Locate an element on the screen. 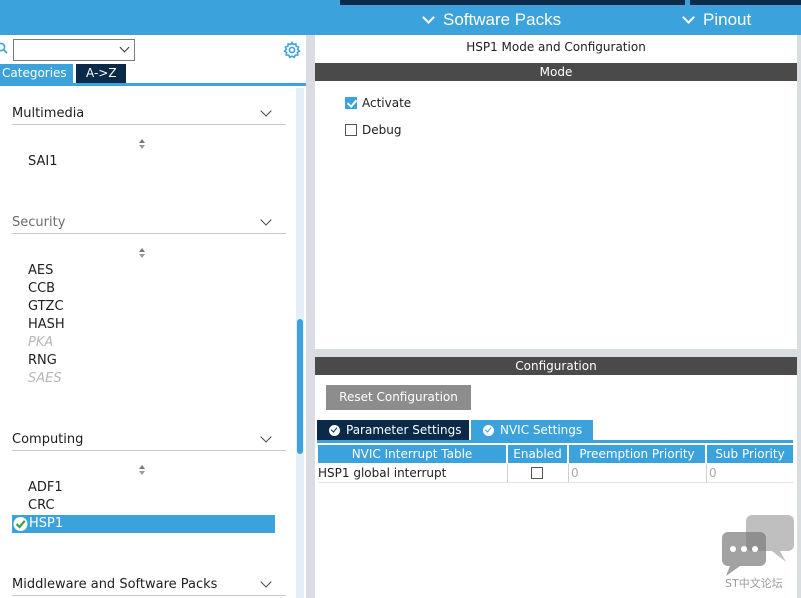 The height and width of the screenshot is (598, 801). list-item-rng: RNG is located at coordinates (42, 361).